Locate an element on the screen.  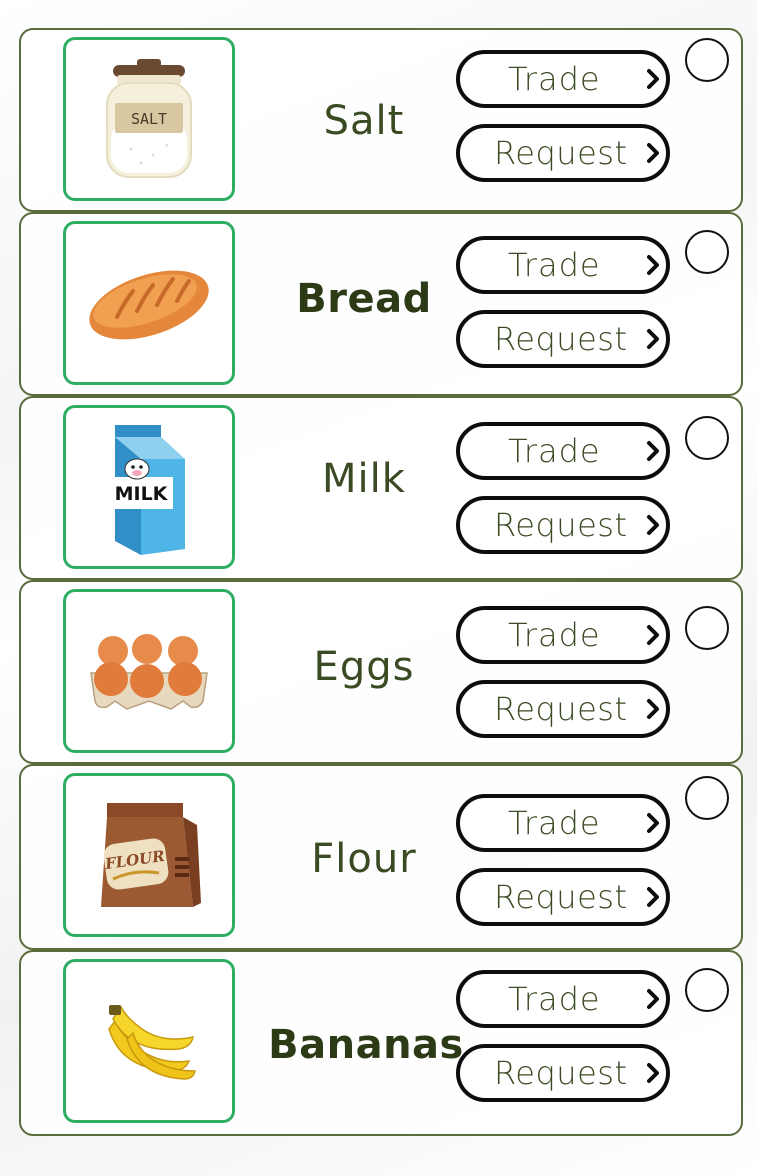
item-name: Milk is located at coordinates (364, 479).